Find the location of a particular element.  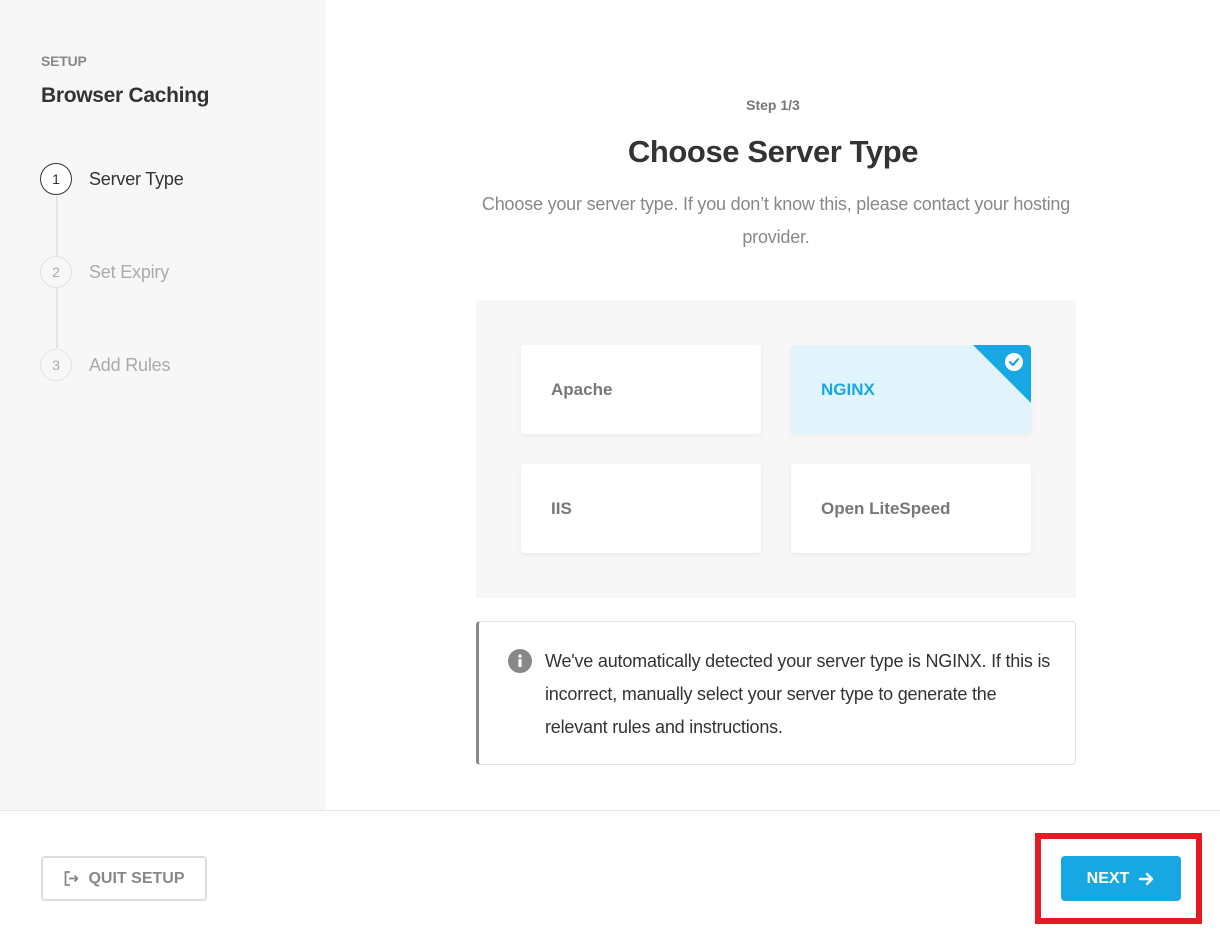

quit-setup-label: QUIT SETUP is located at coordinates (136, 878).